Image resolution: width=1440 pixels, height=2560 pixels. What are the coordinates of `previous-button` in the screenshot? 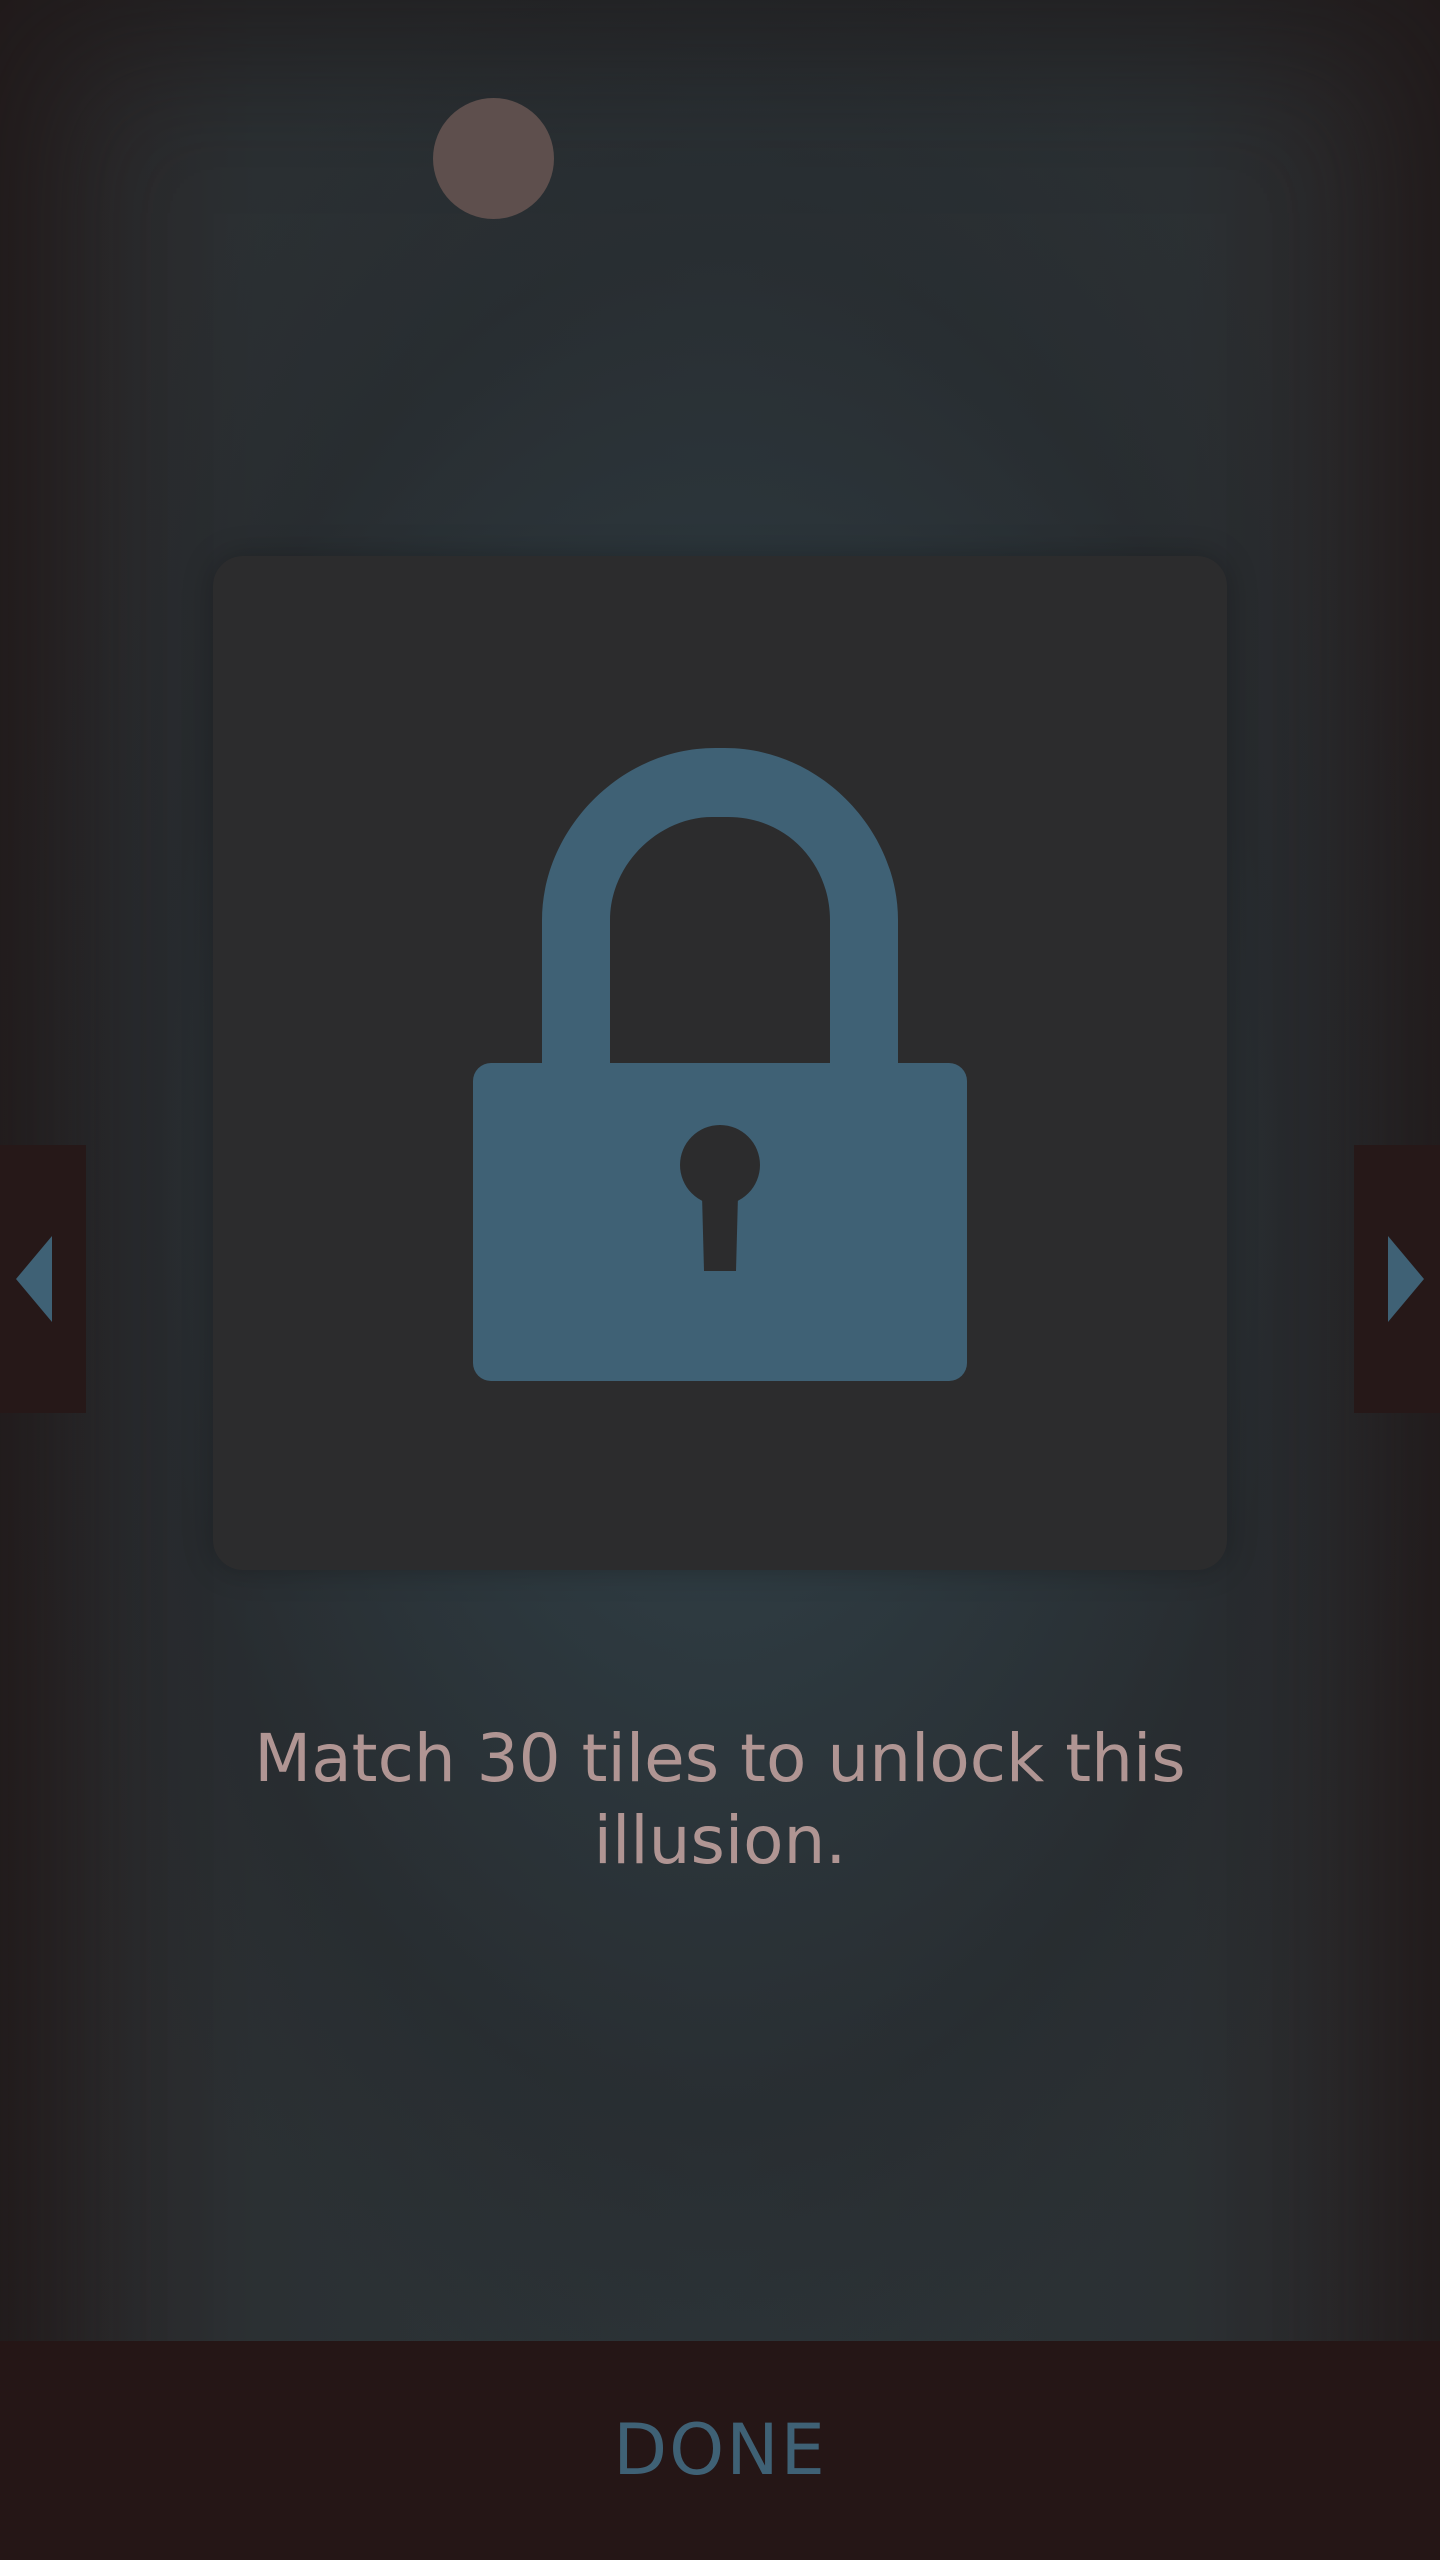 It's located at (43, 1279).